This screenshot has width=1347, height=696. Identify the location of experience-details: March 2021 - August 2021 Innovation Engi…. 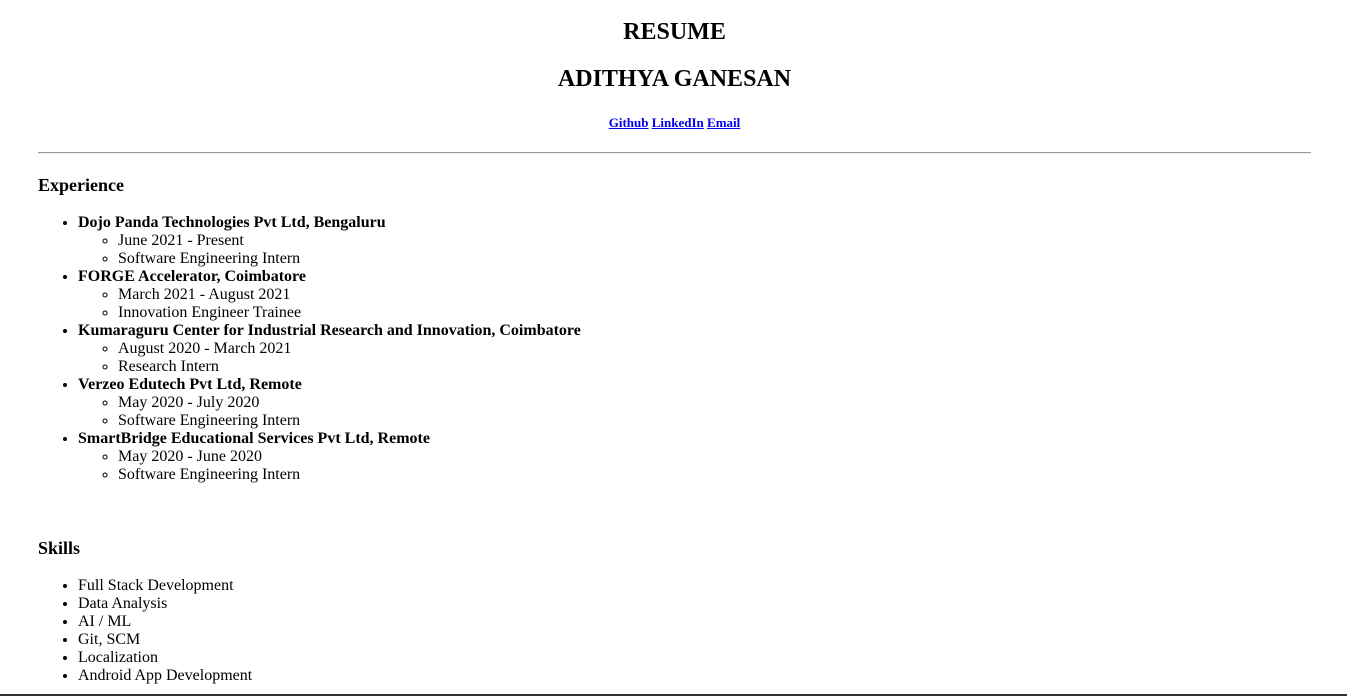
(329, 304).